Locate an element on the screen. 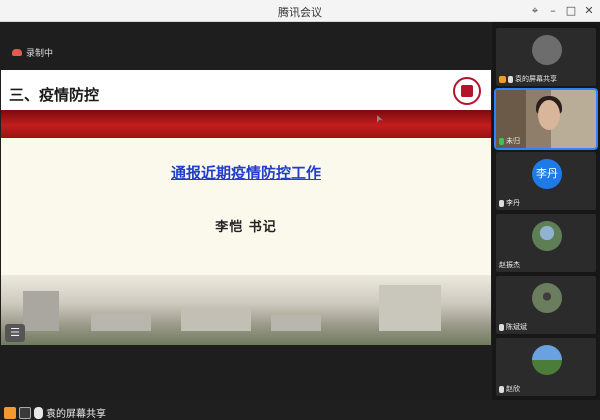 Image resolution: width=600 pixels, height=420 pixels. participant-tile-active: 未归 is located at coordinates (546, 119).